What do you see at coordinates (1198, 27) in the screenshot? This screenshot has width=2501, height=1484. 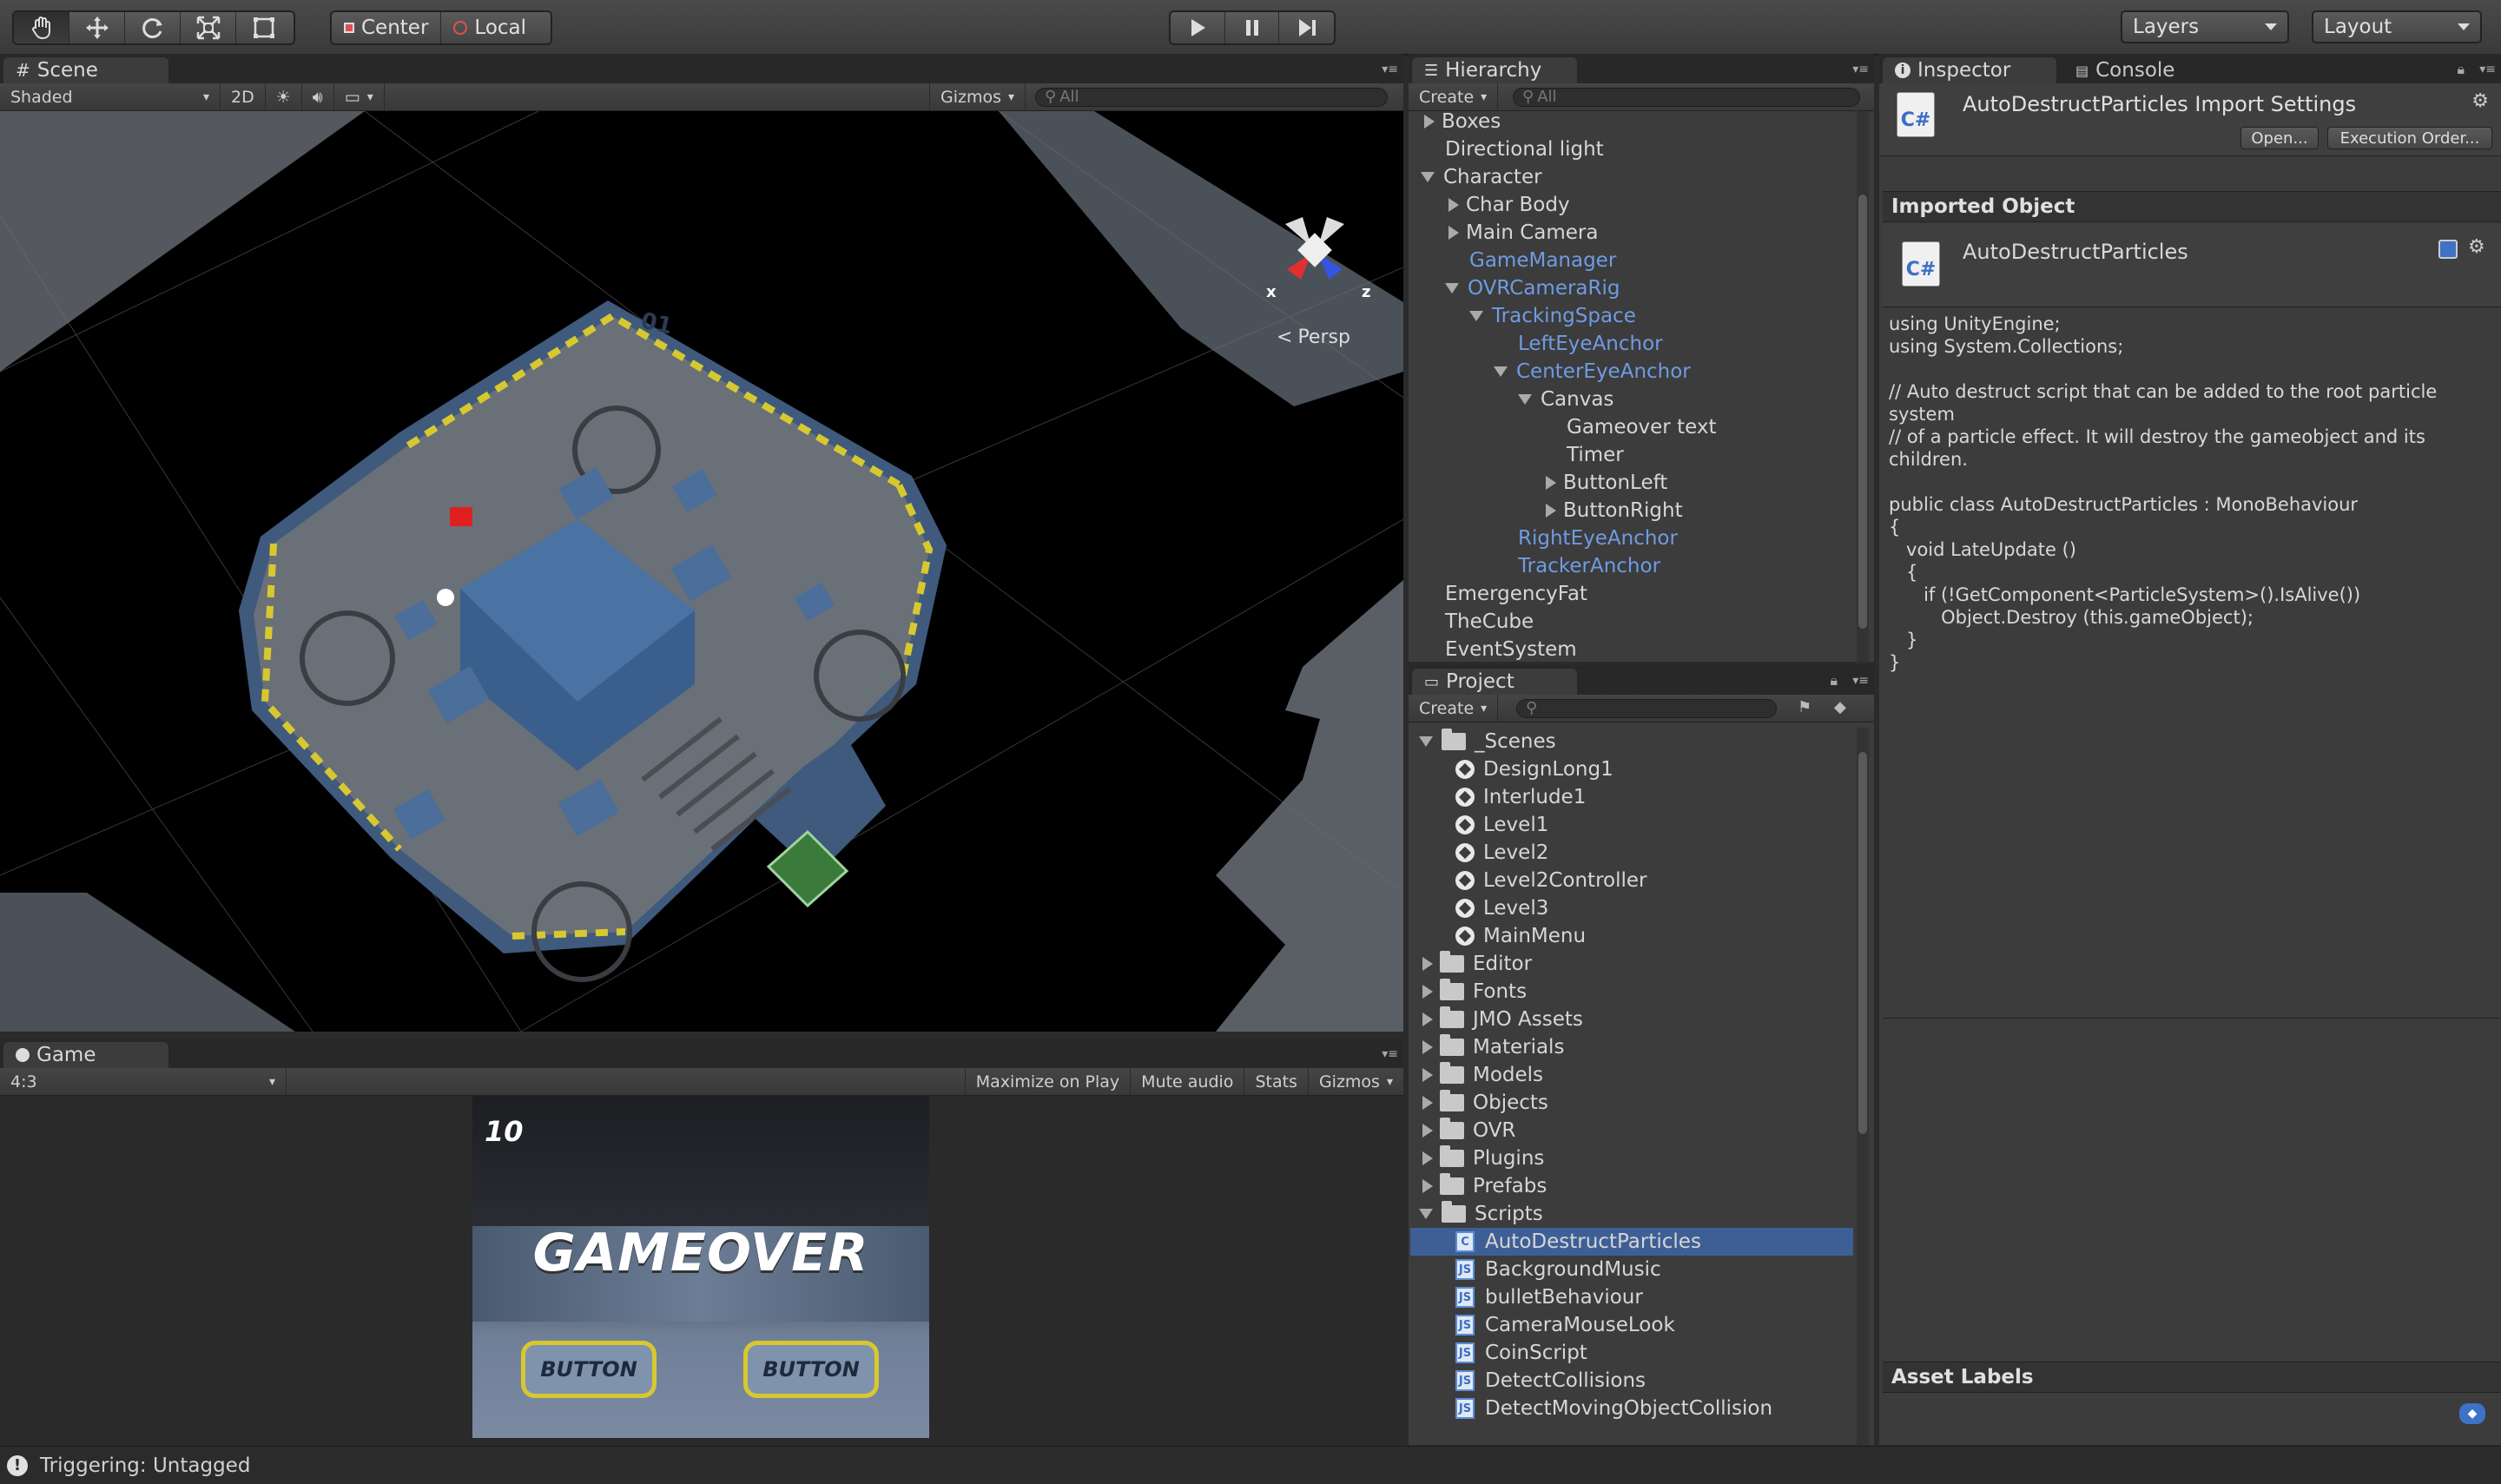 I see `play-button` at bounding box center [1198, 27].